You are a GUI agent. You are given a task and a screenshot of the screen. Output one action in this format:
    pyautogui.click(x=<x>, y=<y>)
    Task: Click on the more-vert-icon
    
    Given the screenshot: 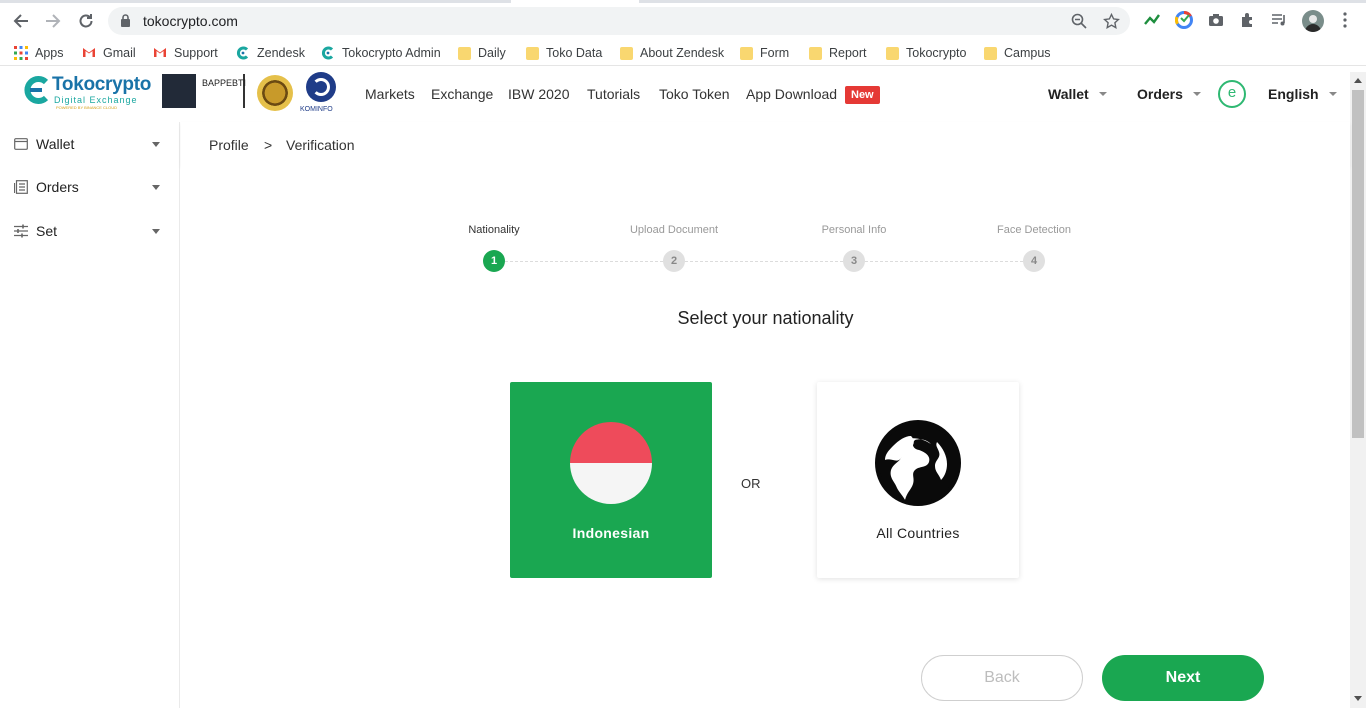 What is the action you would take?
    pyautogui.click(x=1345, y=20)
    